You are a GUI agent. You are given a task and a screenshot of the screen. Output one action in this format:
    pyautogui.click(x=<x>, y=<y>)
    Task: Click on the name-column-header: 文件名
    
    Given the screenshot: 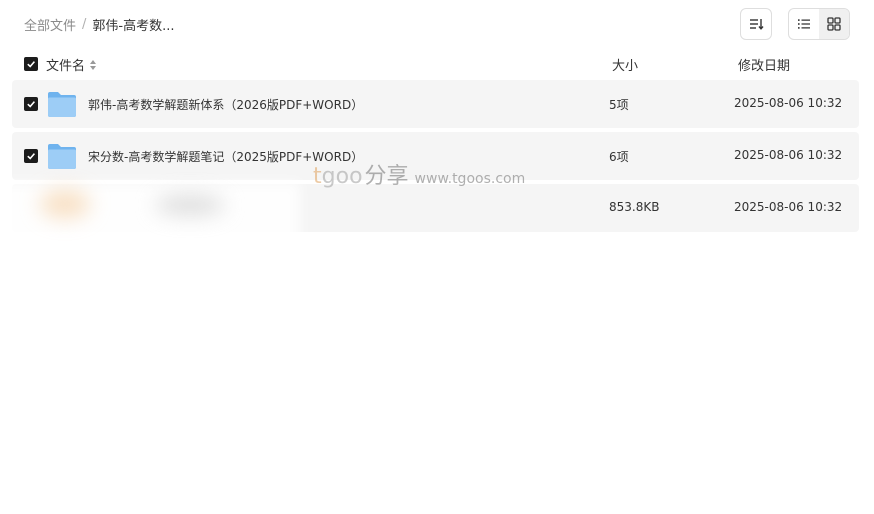 What is the action you would take?
    pyautogui.click(x=71, y=64)
    